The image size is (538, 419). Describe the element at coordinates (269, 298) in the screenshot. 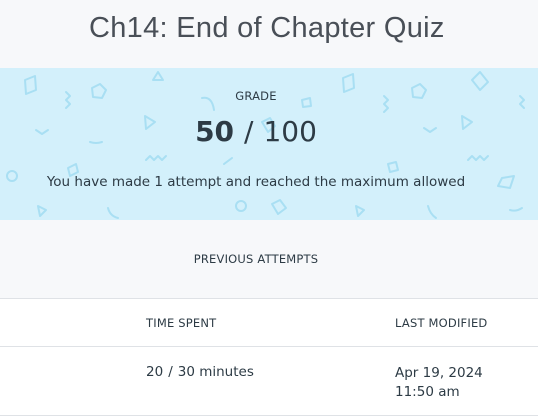

I see `table-top-divider` at that location.